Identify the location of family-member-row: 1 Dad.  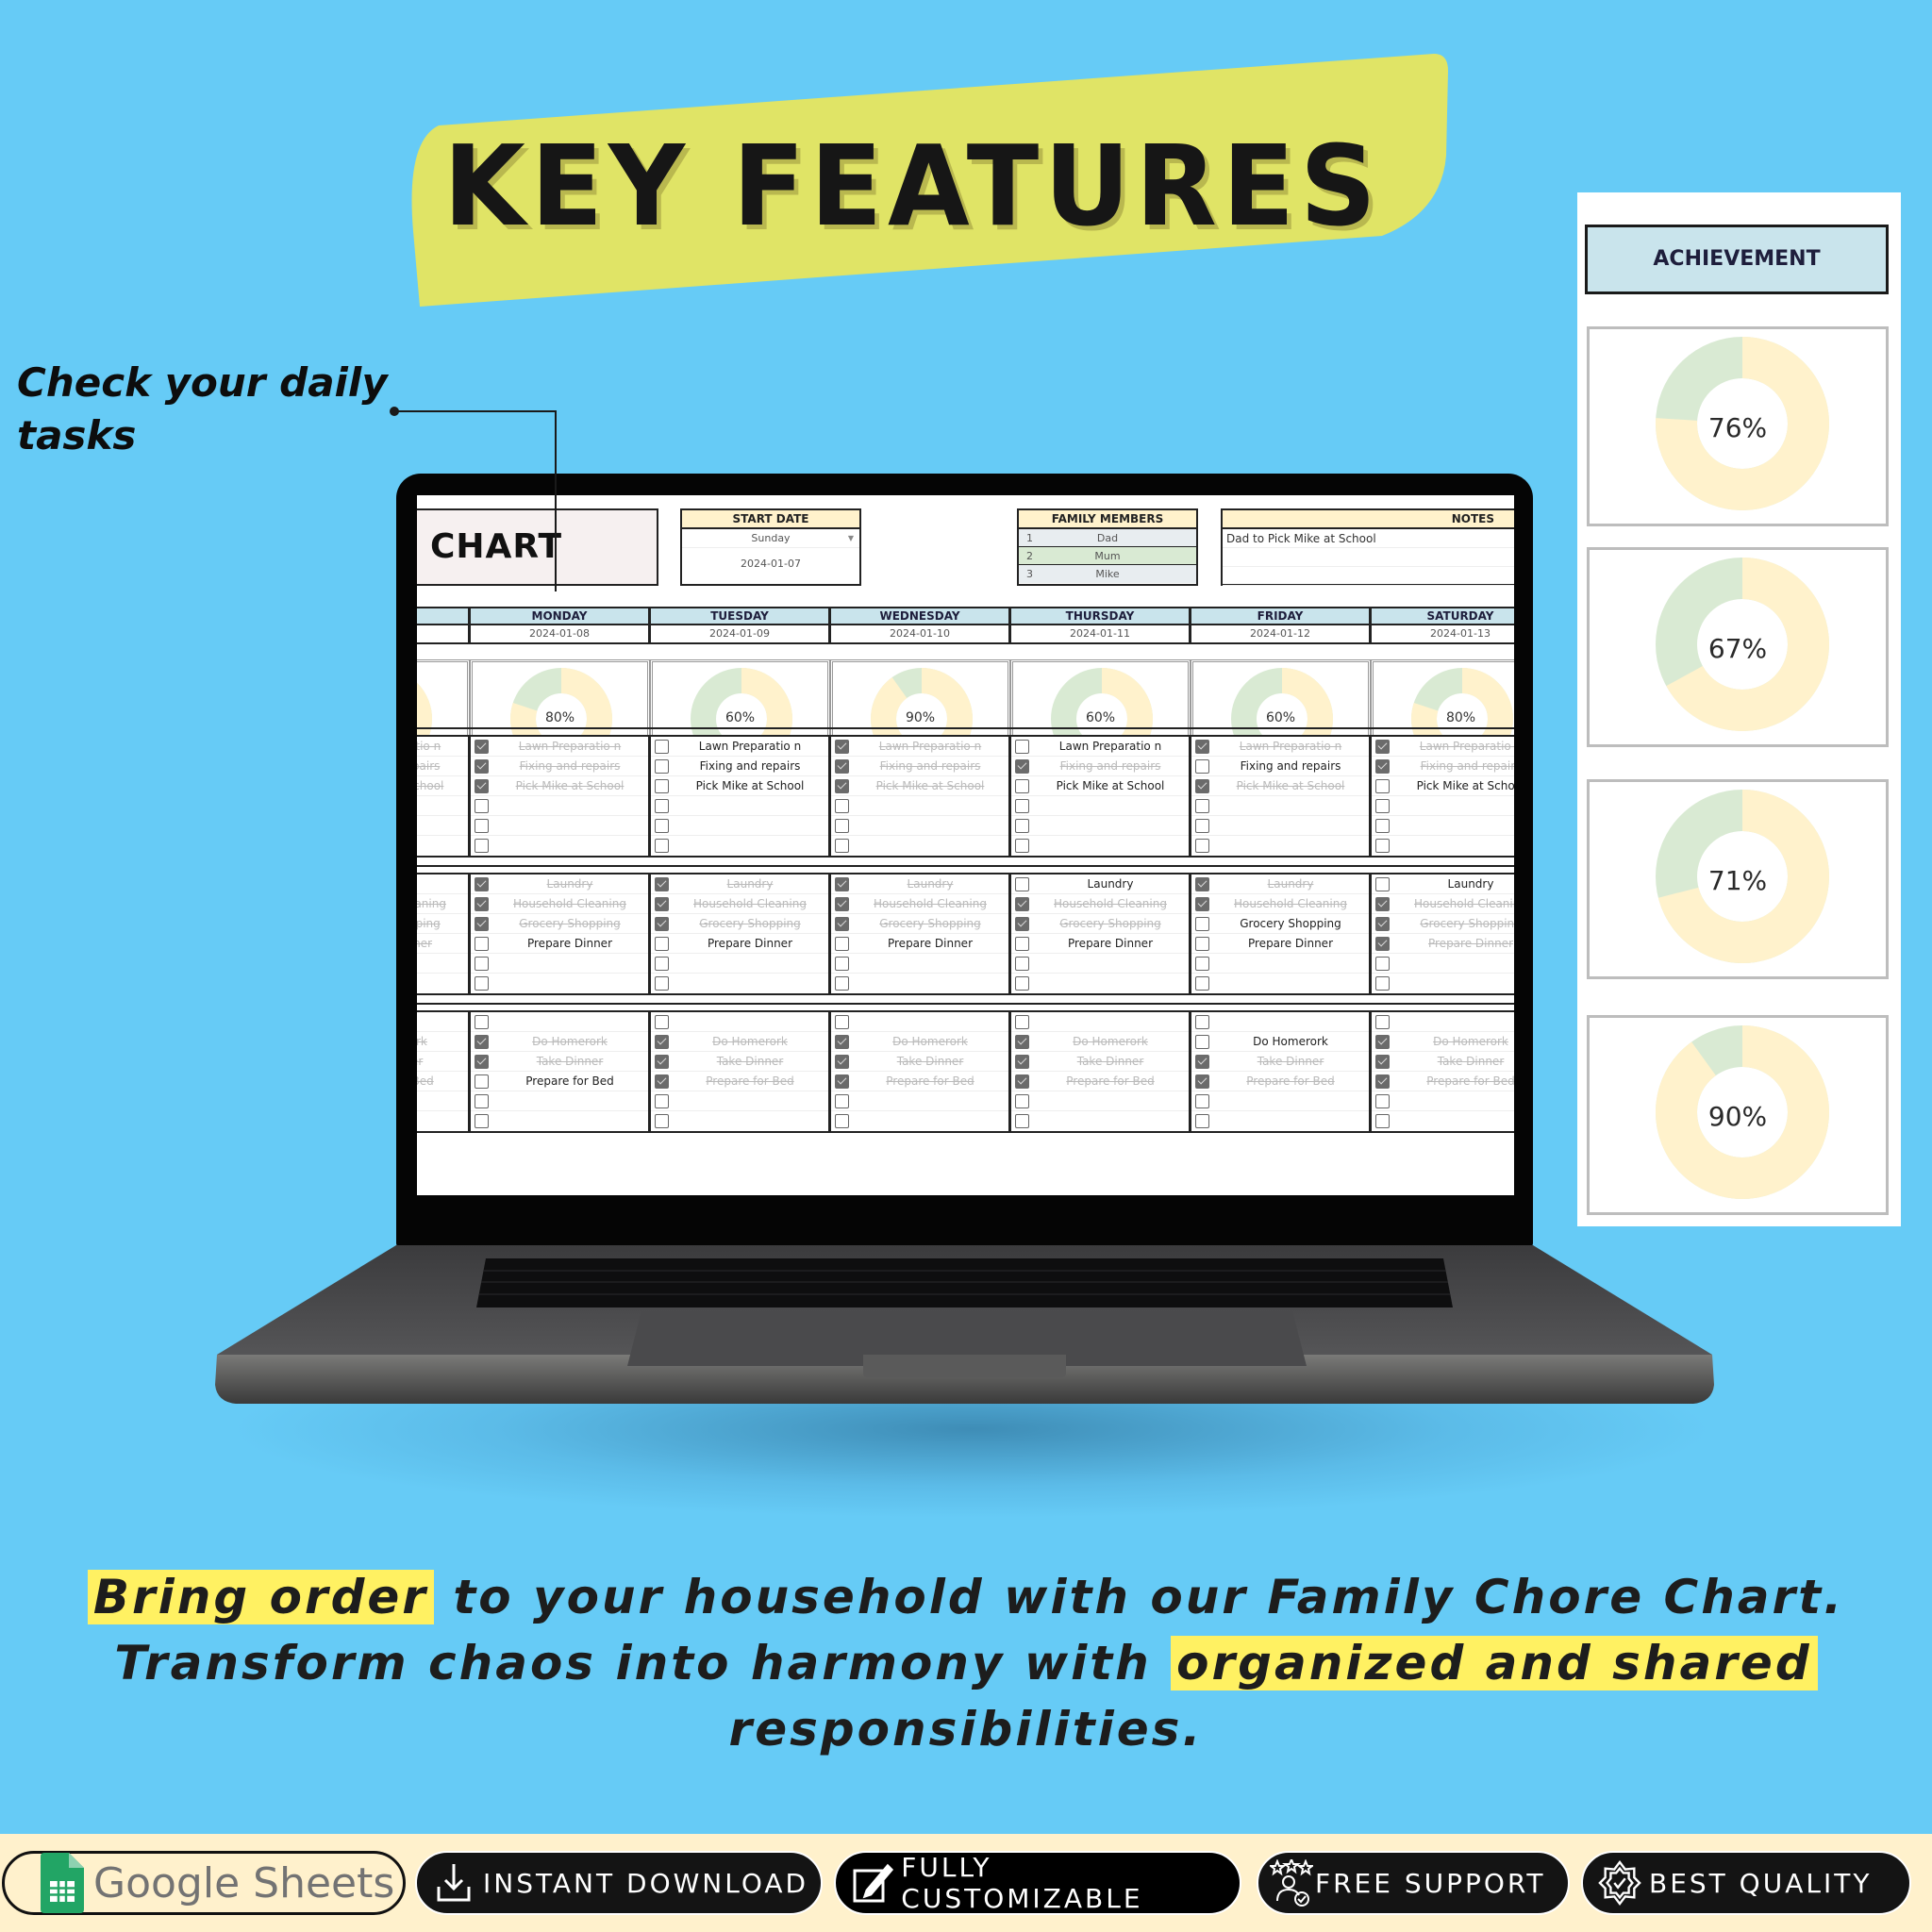
(1108, 538).